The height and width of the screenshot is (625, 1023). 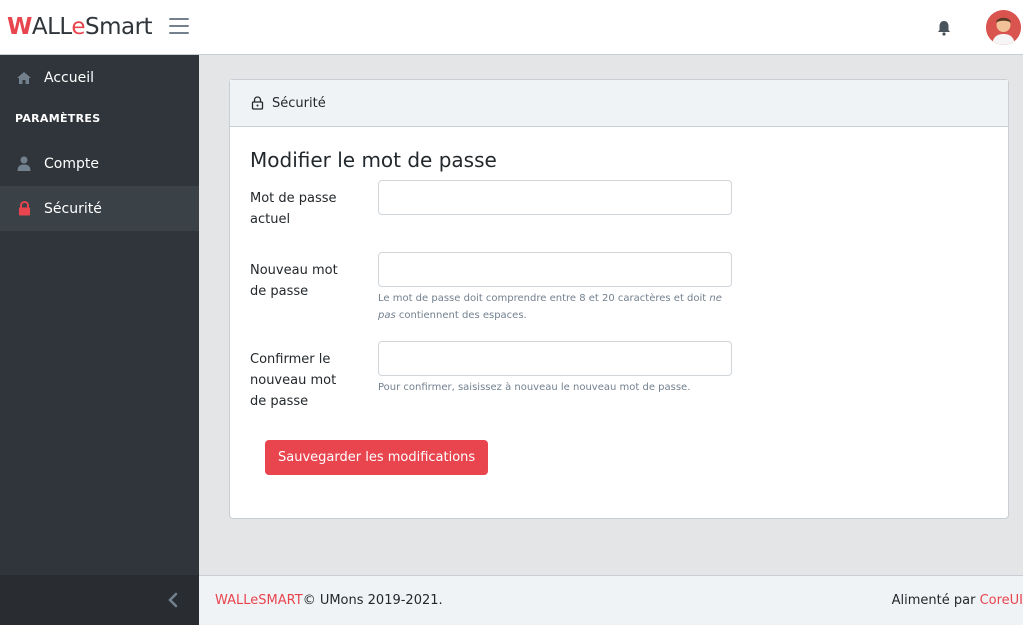 What do you see at coordinates (377, 457) in the screenshot?
I see `save-button: Sauvegarder les modifications` at bounding box center [377, 457].